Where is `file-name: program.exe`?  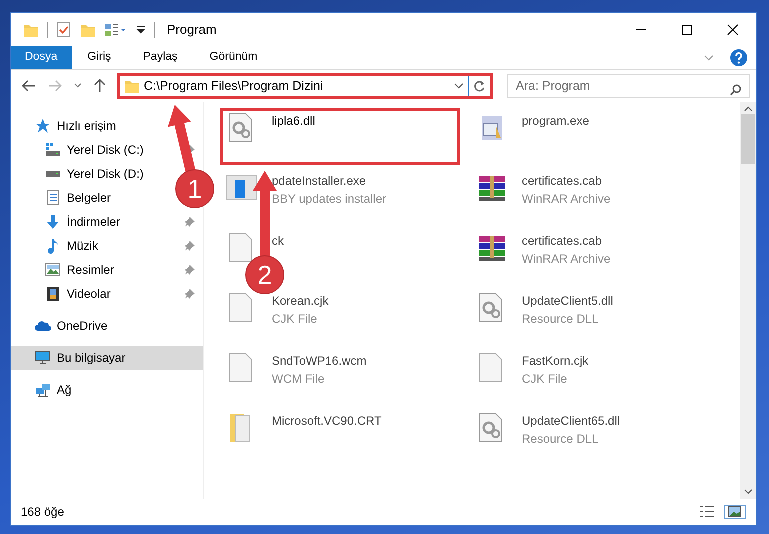 file-name: program.exe is located at coordinates (556, 121).